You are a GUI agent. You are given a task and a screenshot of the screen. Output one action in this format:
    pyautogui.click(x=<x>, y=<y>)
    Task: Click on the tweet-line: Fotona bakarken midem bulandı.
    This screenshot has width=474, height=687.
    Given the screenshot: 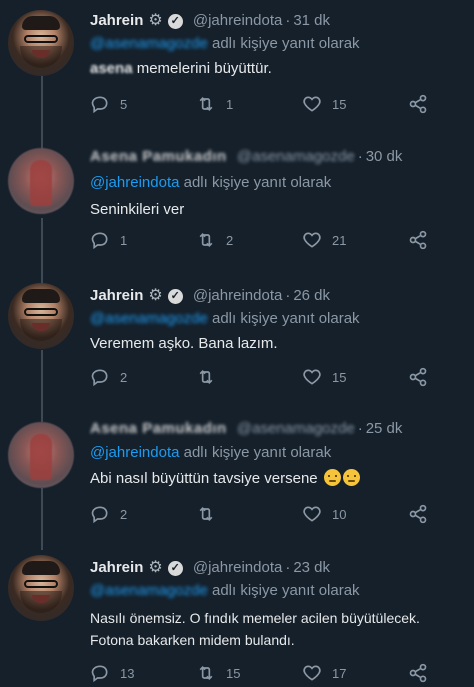 What is the action you would take?
    pyautogui.click(x=192, y=640)
    